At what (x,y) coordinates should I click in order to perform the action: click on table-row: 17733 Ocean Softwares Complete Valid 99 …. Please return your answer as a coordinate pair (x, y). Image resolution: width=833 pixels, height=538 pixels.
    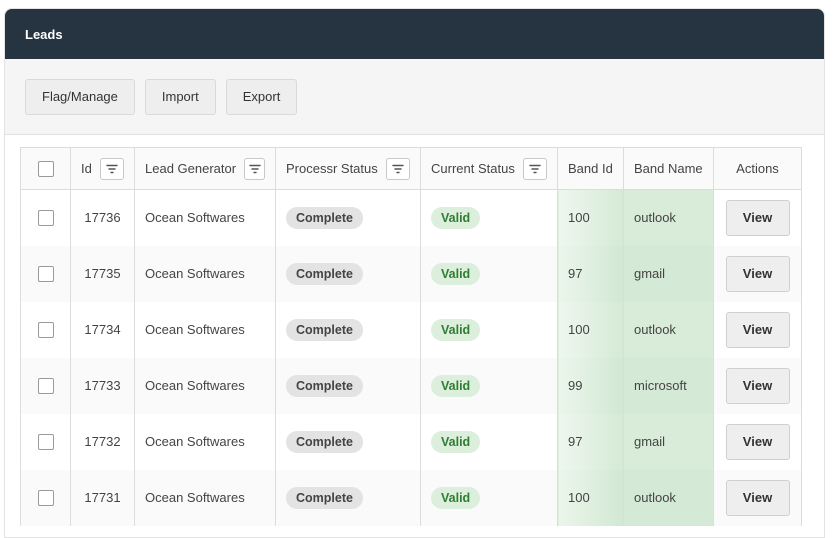
    Looking at the image, I should click on (411, 385).